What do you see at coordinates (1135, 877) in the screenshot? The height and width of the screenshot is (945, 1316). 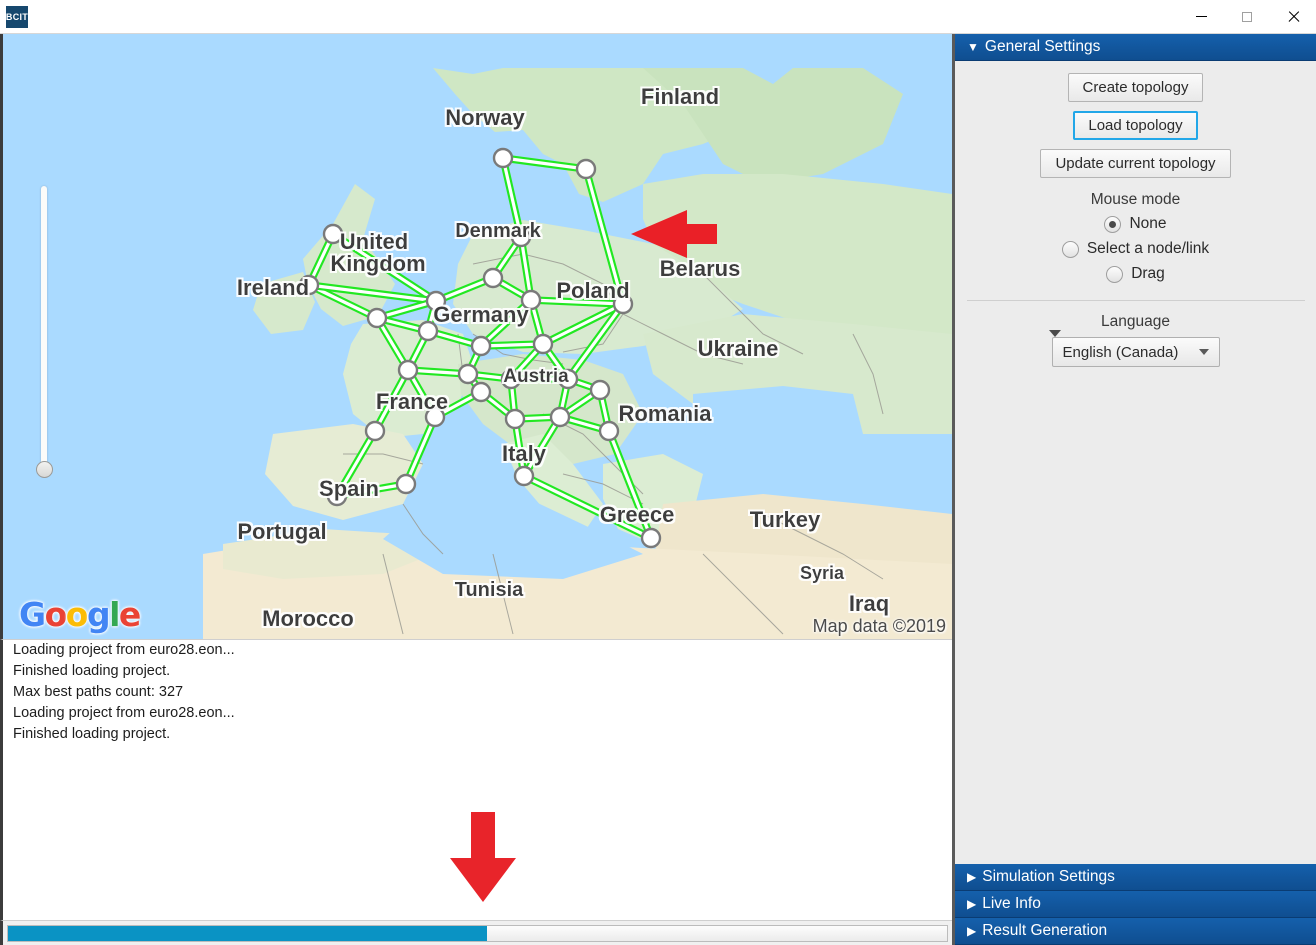 I see `accordion-header-simulation-settings: ▶ Simulation Settings` at bounding box center [1135, 877].